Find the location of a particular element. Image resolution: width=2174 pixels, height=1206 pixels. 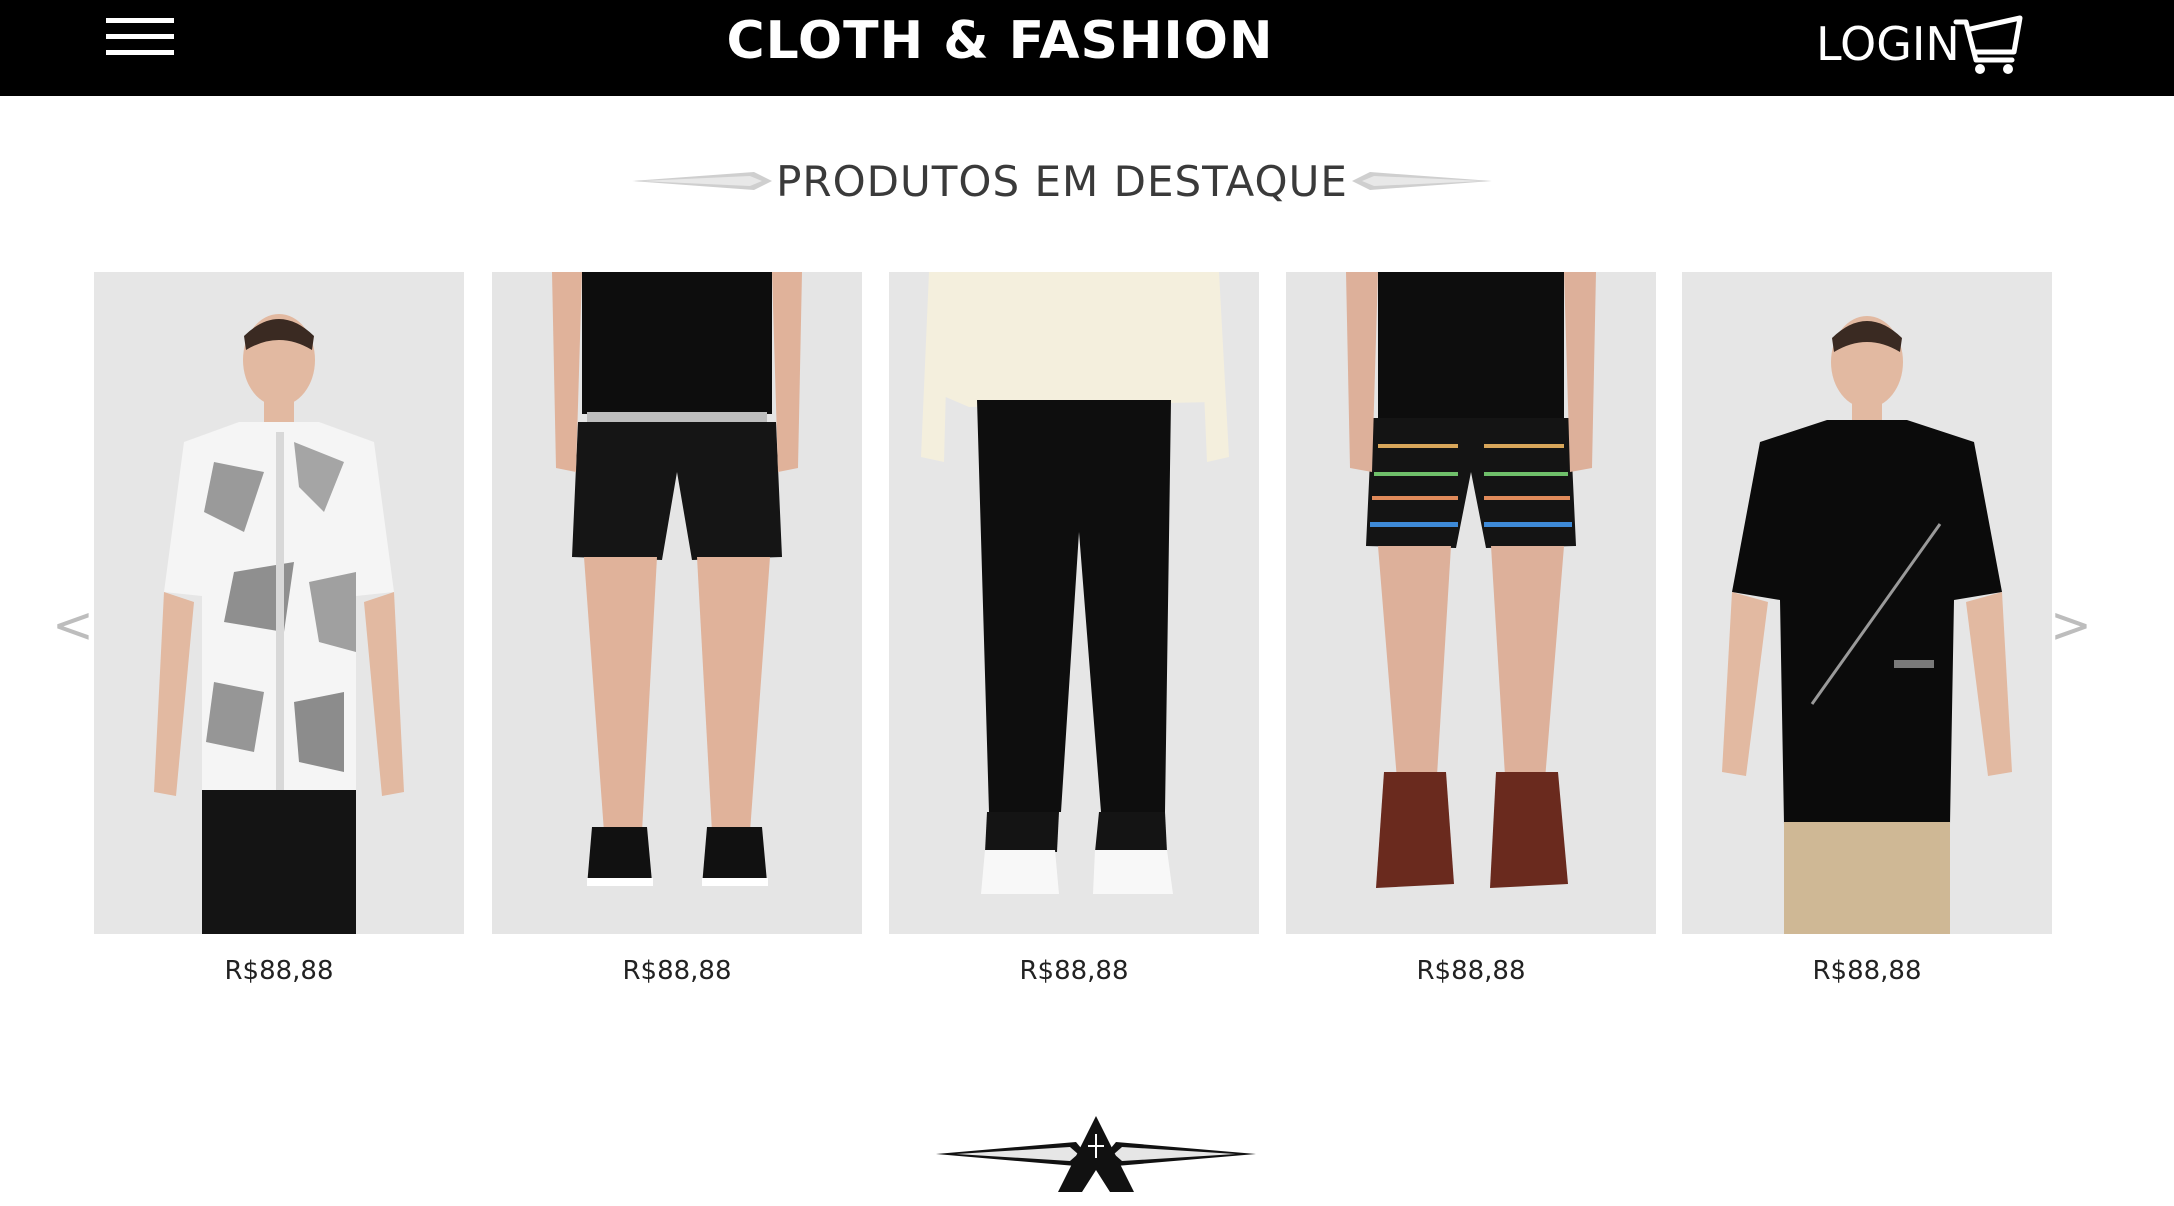

login-link: LOGIN is located at coordinates (1888, 44).